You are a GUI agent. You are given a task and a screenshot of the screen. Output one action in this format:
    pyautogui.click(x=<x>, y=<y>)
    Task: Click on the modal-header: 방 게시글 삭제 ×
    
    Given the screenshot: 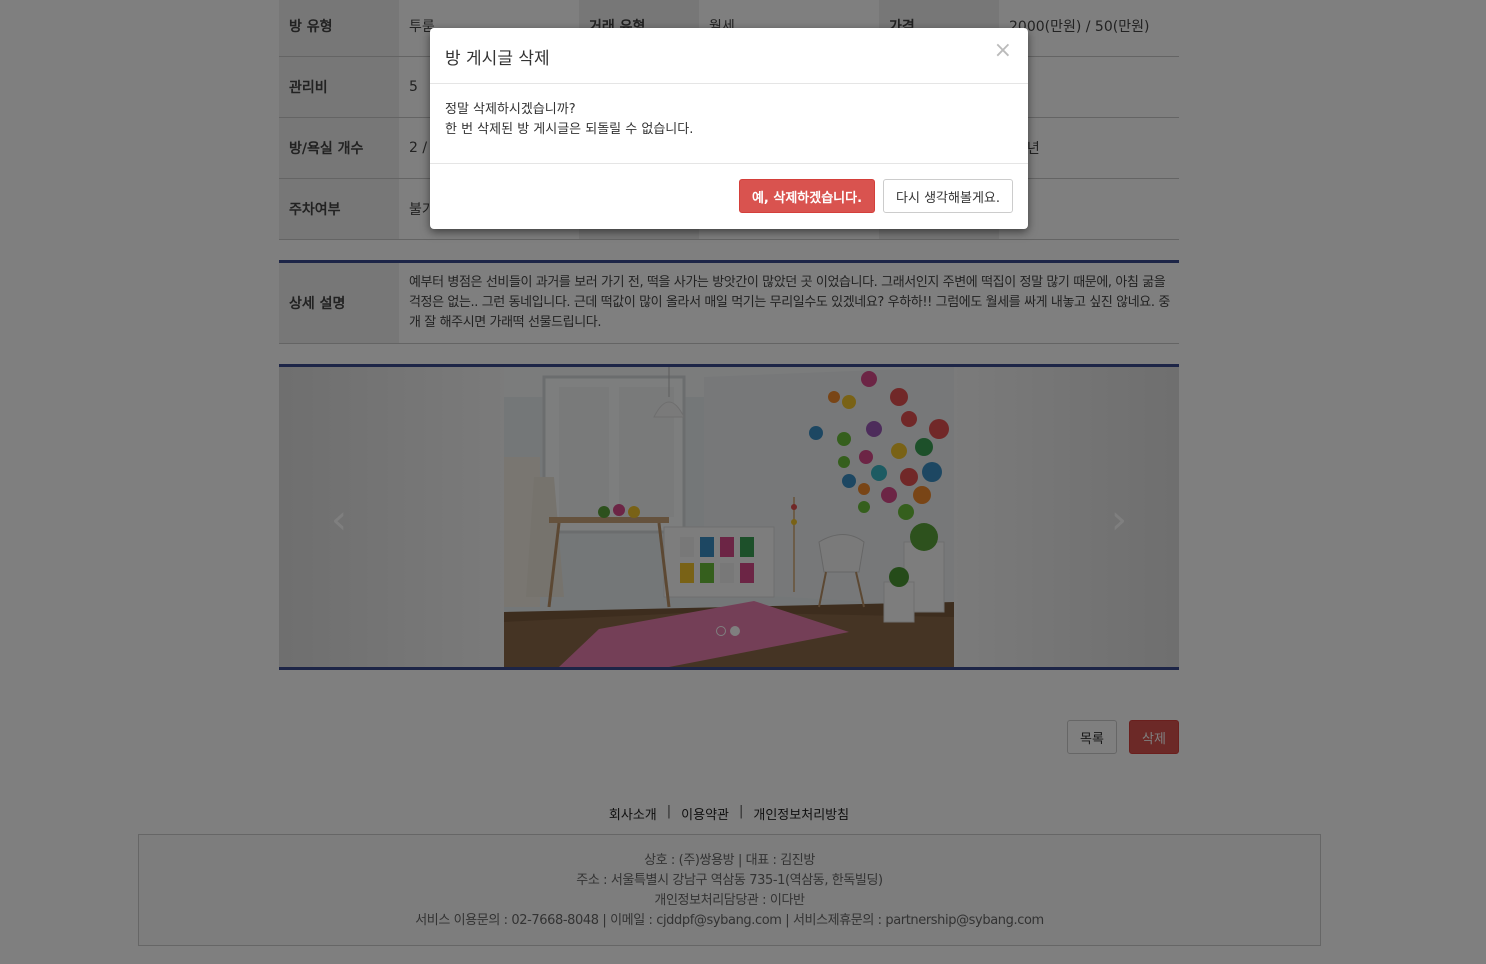 What is the action you would take?
    pyautogui.click(x=729, y=56)
    